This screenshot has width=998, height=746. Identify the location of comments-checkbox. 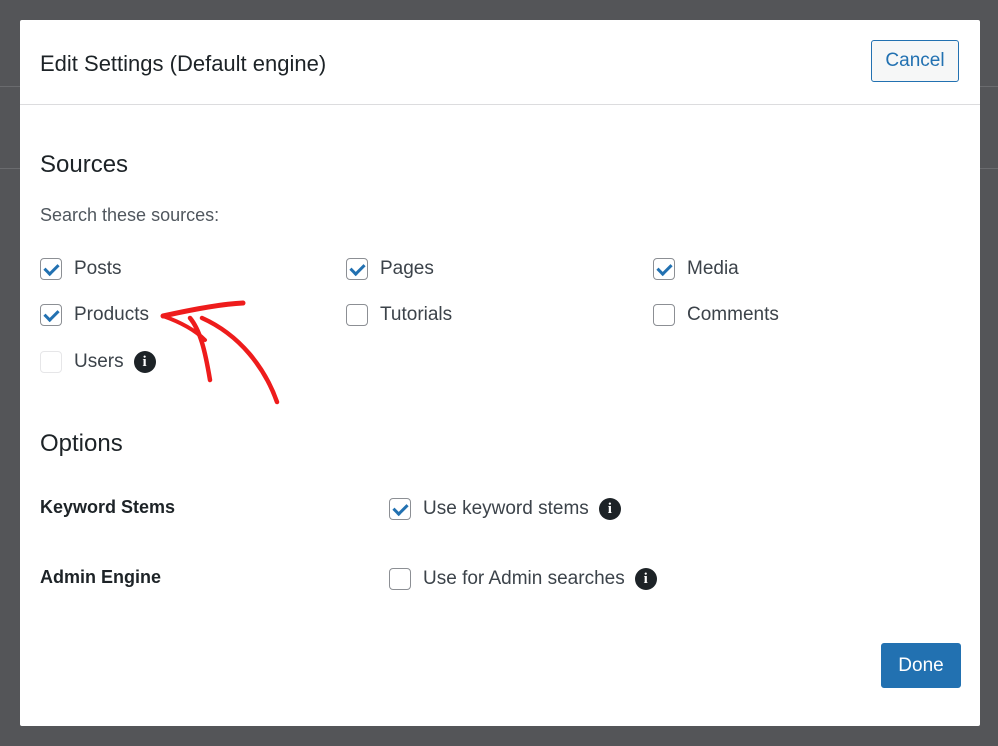
(664, 315).